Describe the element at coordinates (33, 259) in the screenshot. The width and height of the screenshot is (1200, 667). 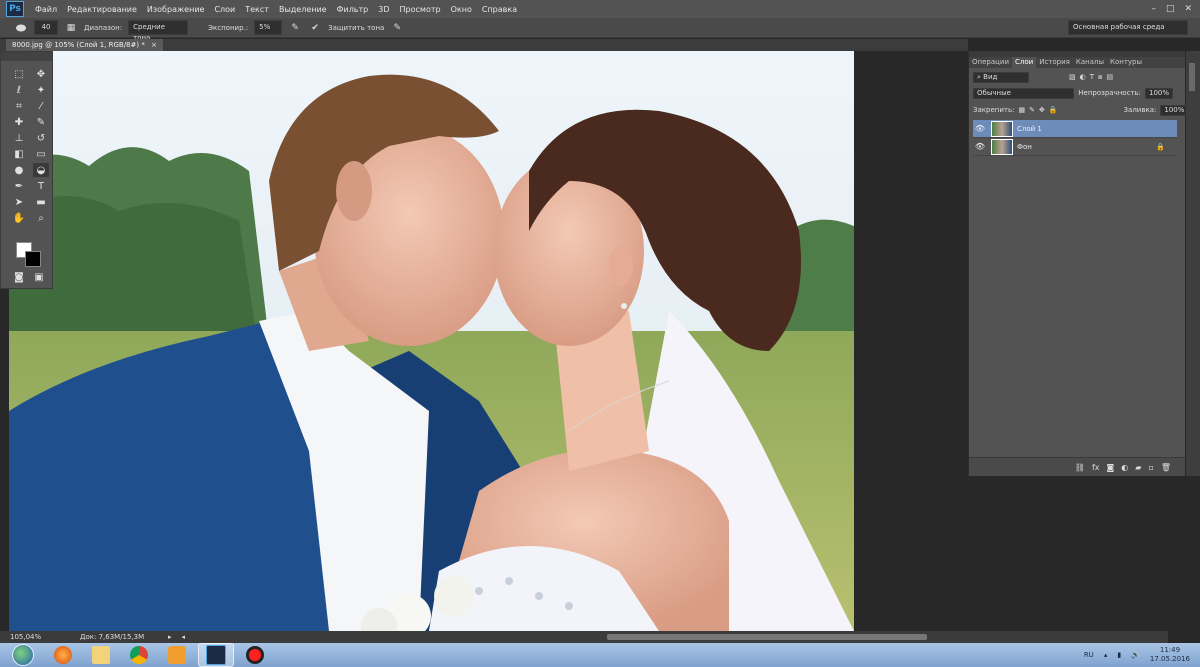
I see `background-color-swatch` at that location.